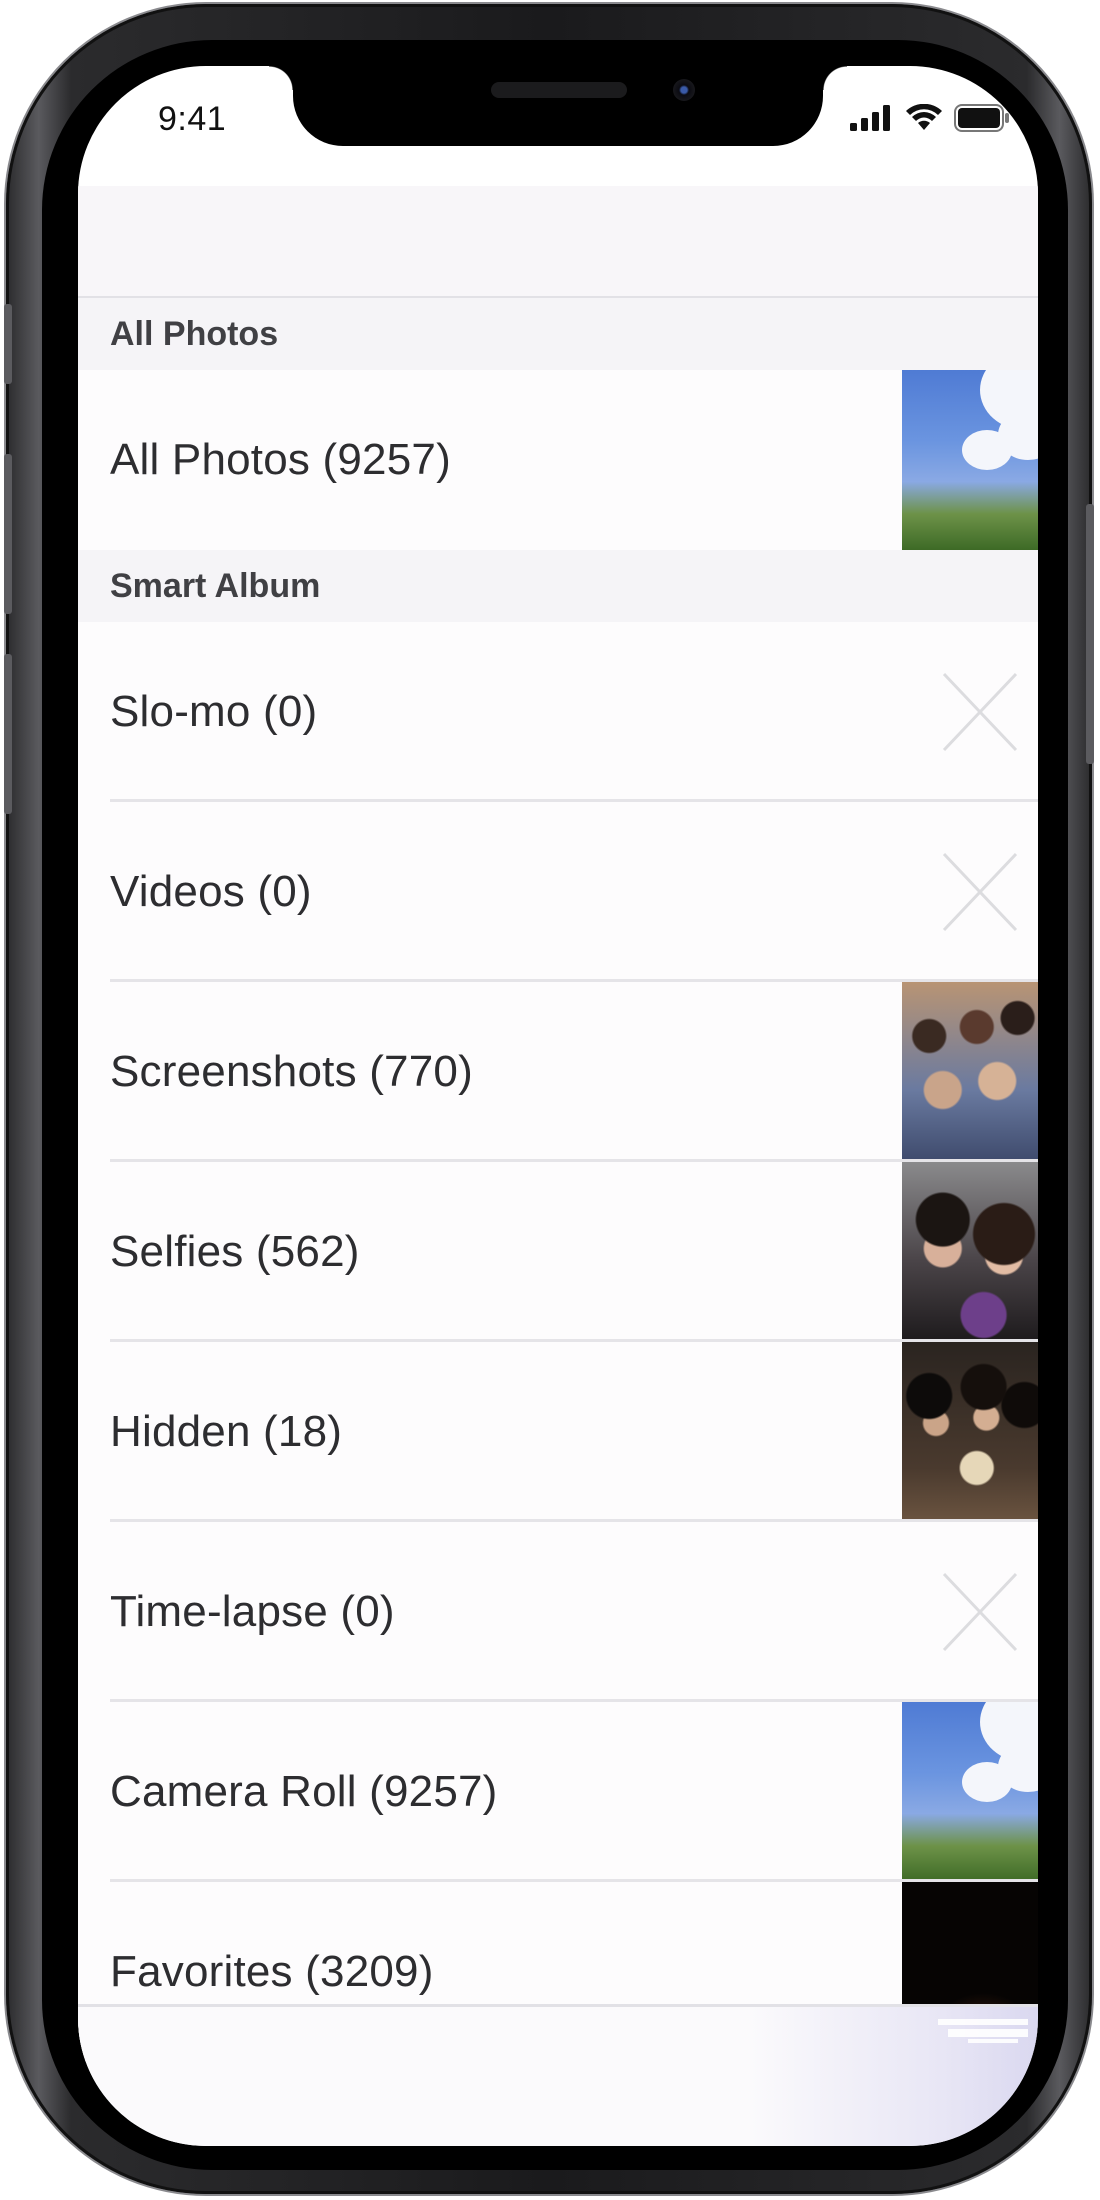  Describe the element at coordinates (235, 1251) in the screenshot. I see `album-label: Selfies (562)` at that location.